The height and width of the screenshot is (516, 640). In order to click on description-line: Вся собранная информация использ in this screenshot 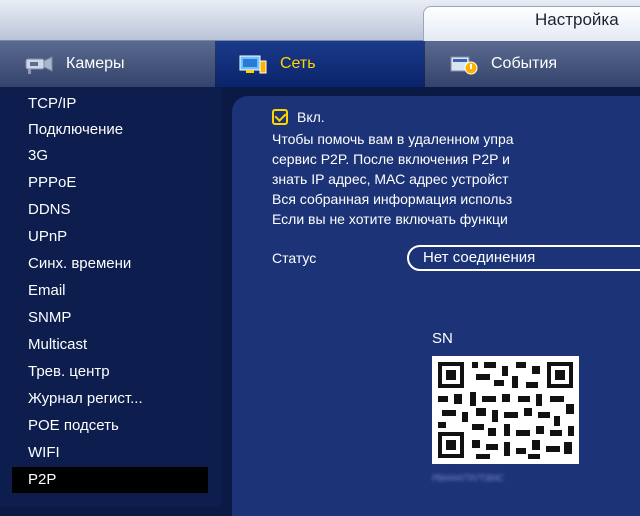, I will do `click(392, 199)`.